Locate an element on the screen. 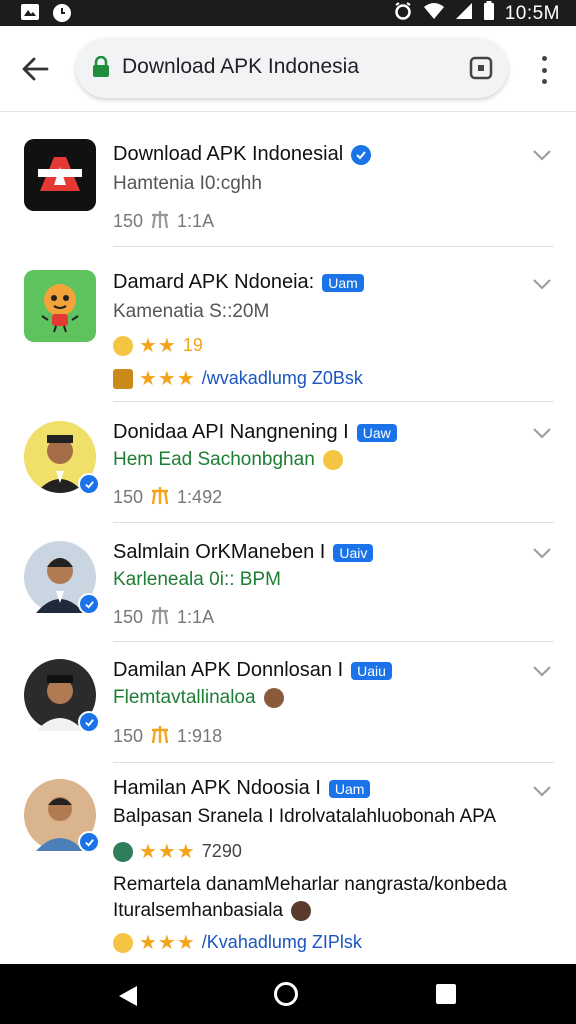 The height and width of the screenshot is (1024, 576). mascot-app-icon is located at coordinates (60, 306).